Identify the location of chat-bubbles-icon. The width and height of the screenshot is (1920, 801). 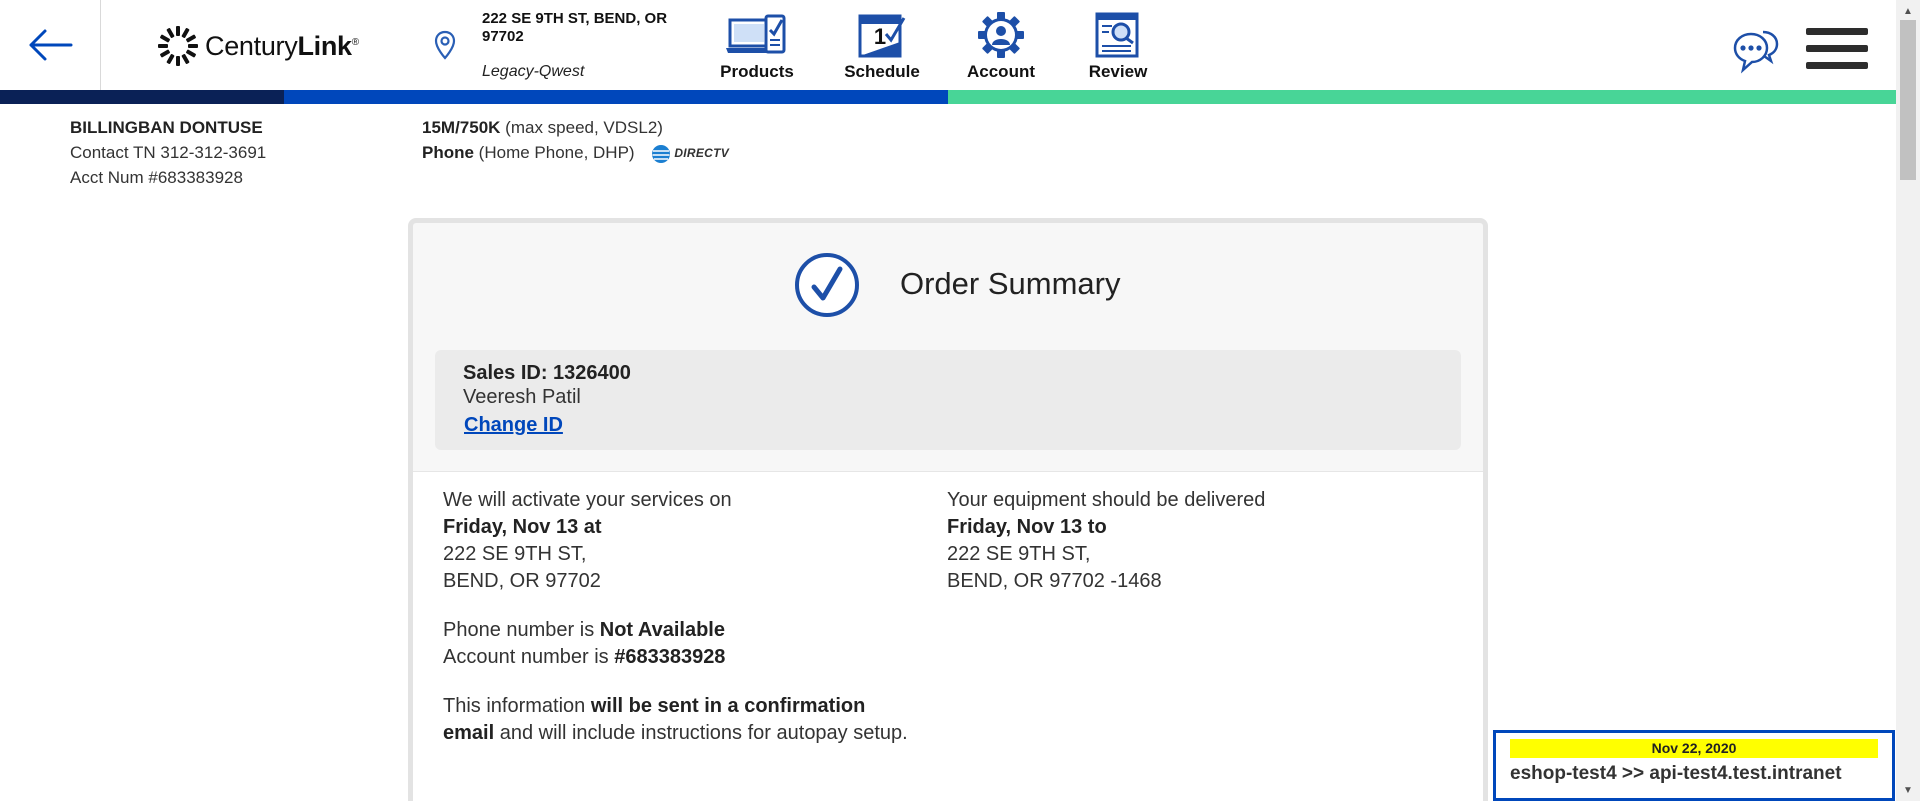
(1756, 52).